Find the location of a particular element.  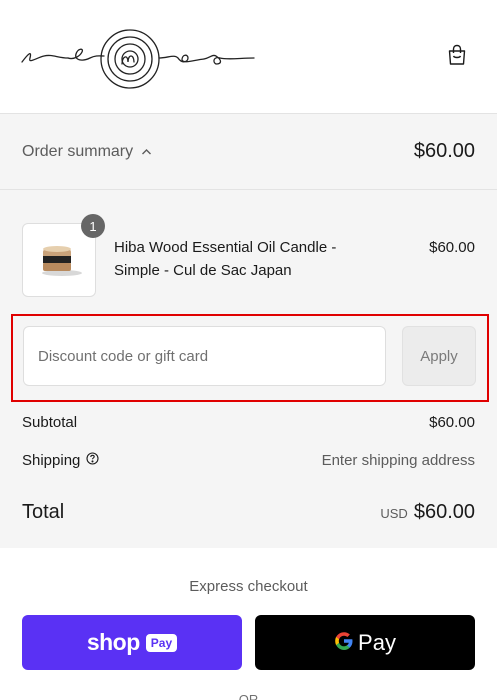

candle-image is located at coordinates (62, 261).